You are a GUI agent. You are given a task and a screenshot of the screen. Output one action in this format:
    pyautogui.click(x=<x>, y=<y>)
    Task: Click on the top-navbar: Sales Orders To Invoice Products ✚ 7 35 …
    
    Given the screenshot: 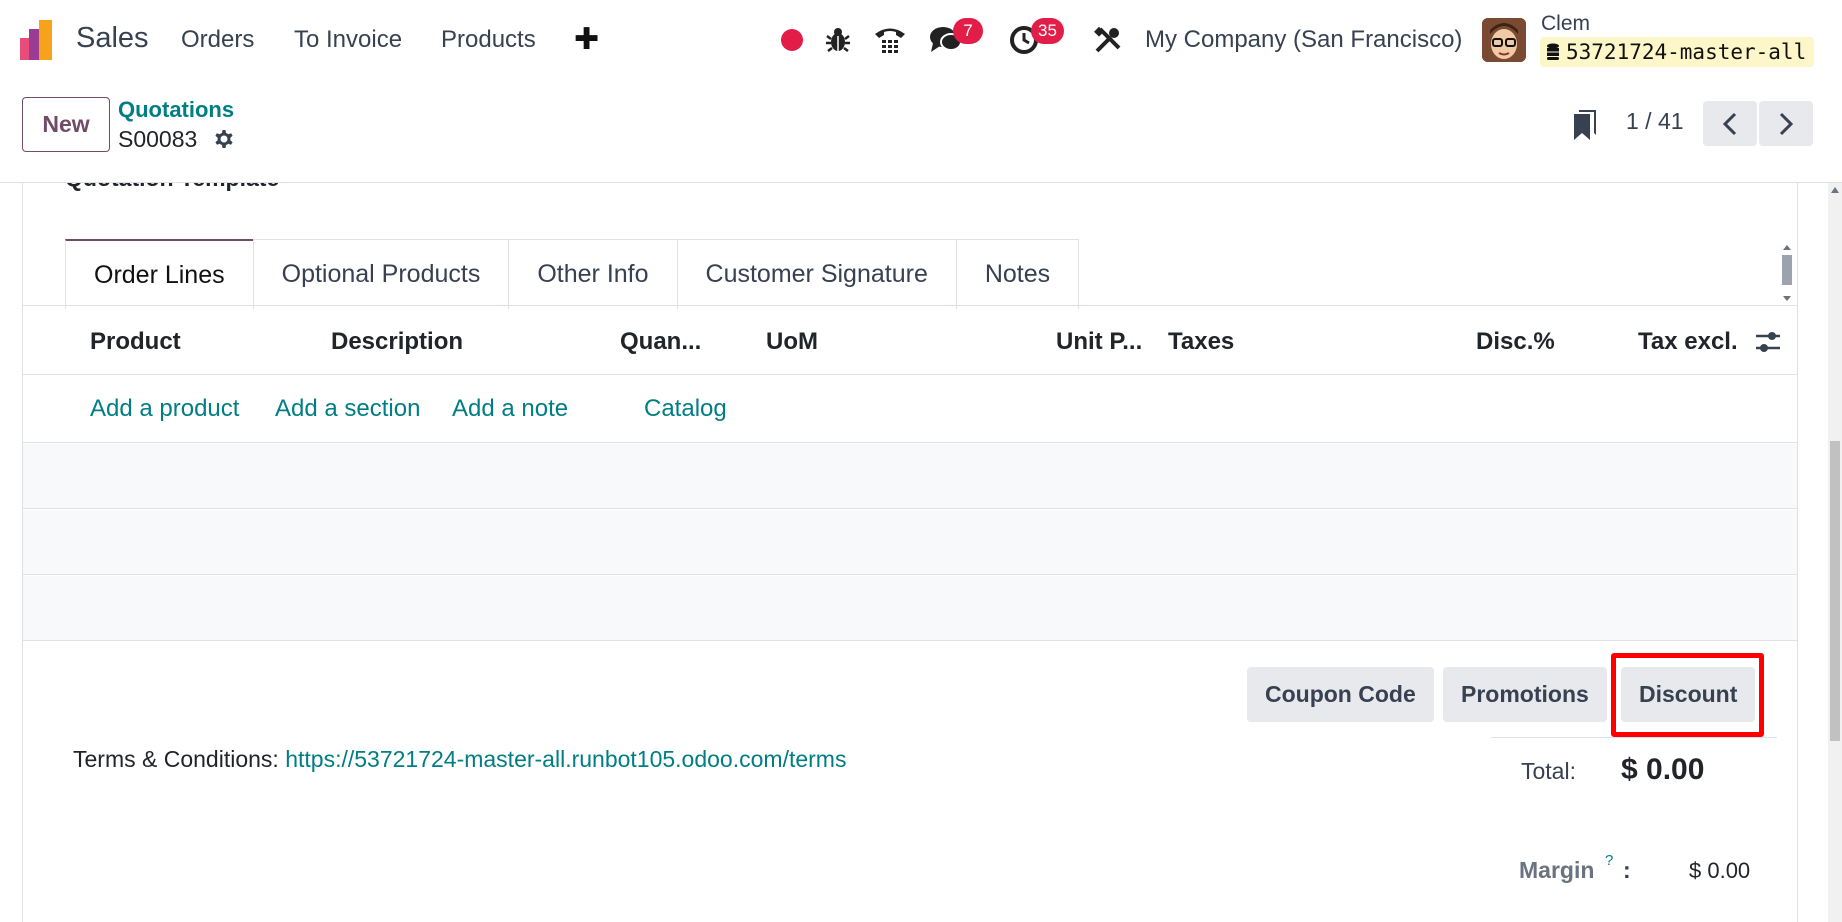 What is the action you would take?
    pyautogui.click(x=921, y=40)
    